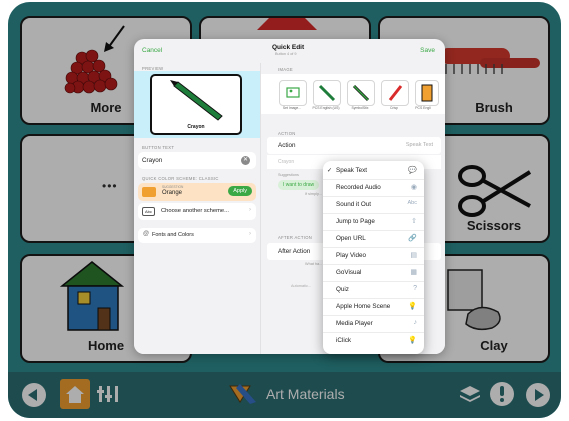  I want to click on after-action-section-label: AFTER ACTION, so click(295, 237).